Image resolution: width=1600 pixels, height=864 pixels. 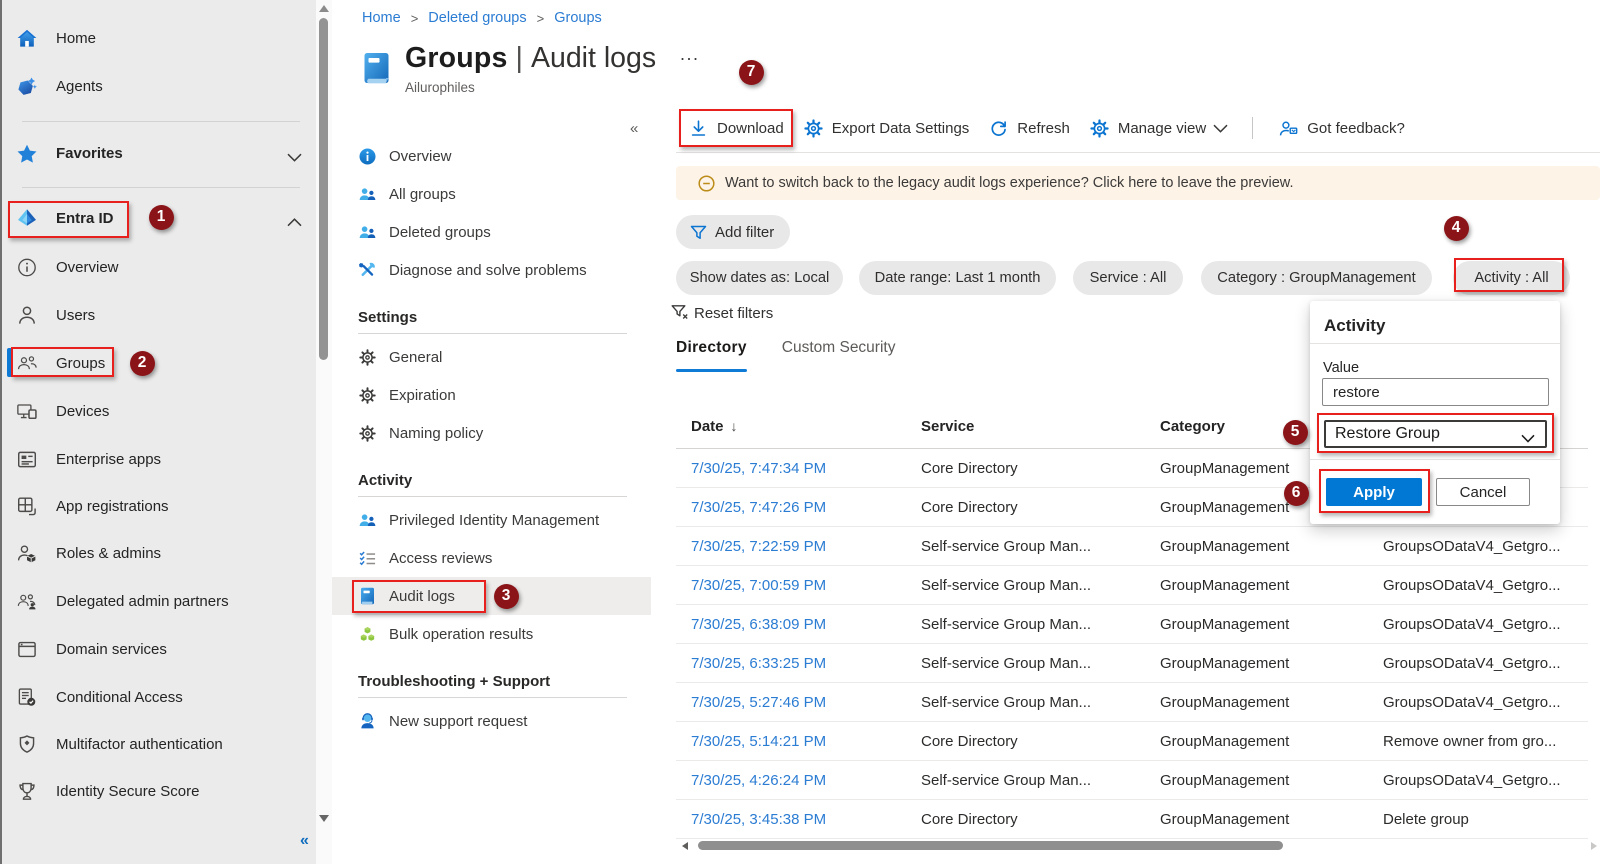 I want to click on tab-custom-security: Custom Security, so click(x=839, y=355).